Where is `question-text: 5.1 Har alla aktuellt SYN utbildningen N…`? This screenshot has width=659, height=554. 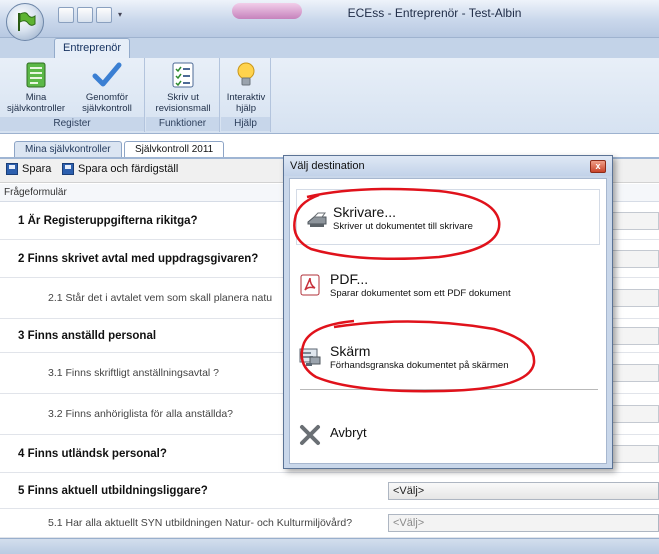 question-text: 5.1 Har alla aktuellt SYN utbildningen N… is located at coordinates (200, 523).